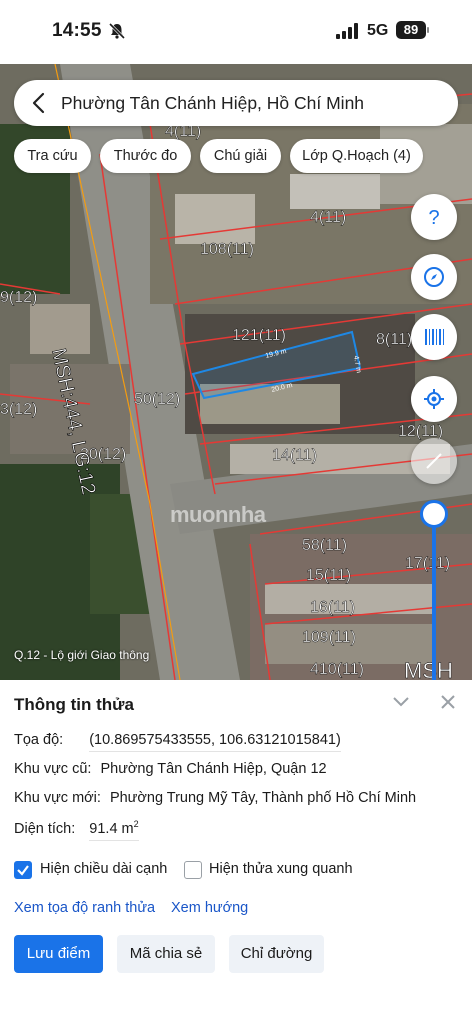  I want to click on chevron-down-icon, so click(401, 702).